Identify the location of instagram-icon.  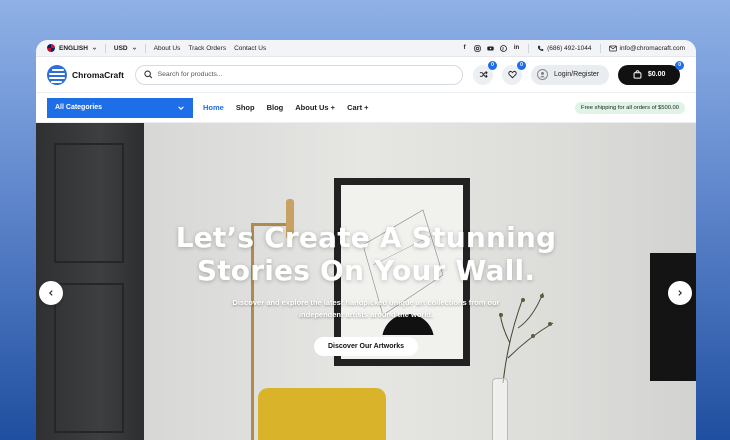
(477, 48).